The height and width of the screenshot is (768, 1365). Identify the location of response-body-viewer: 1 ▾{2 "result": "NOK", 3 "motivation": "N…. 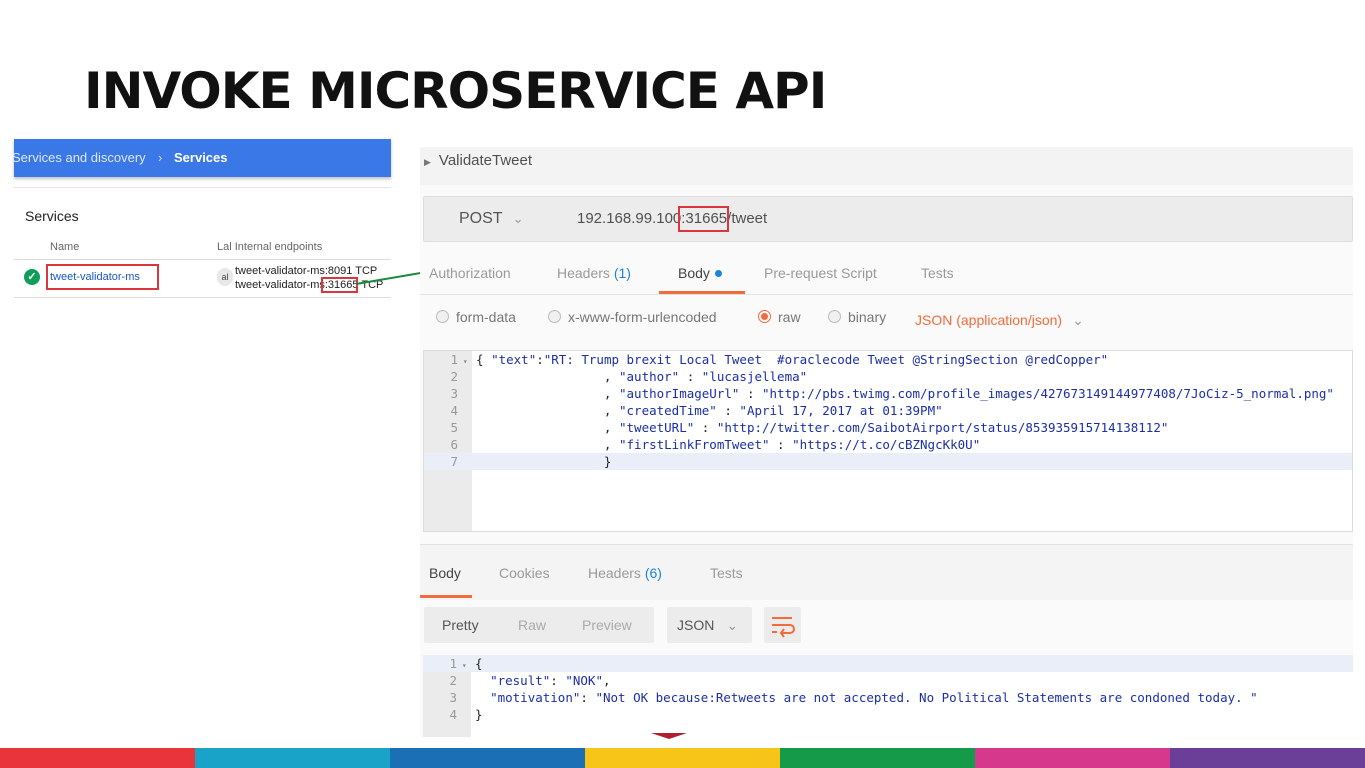
(888, 696).